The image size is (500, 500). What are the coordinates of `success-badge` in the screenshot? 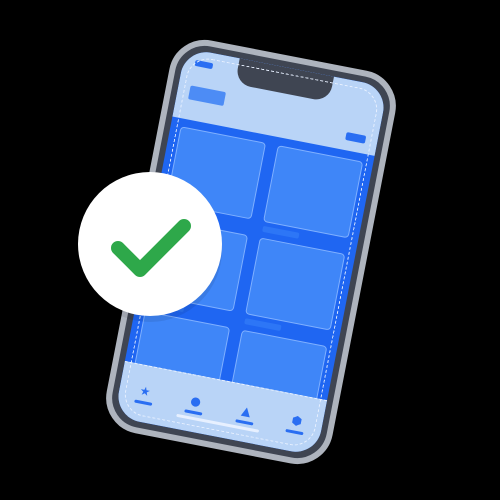 It's located at (150, 244).